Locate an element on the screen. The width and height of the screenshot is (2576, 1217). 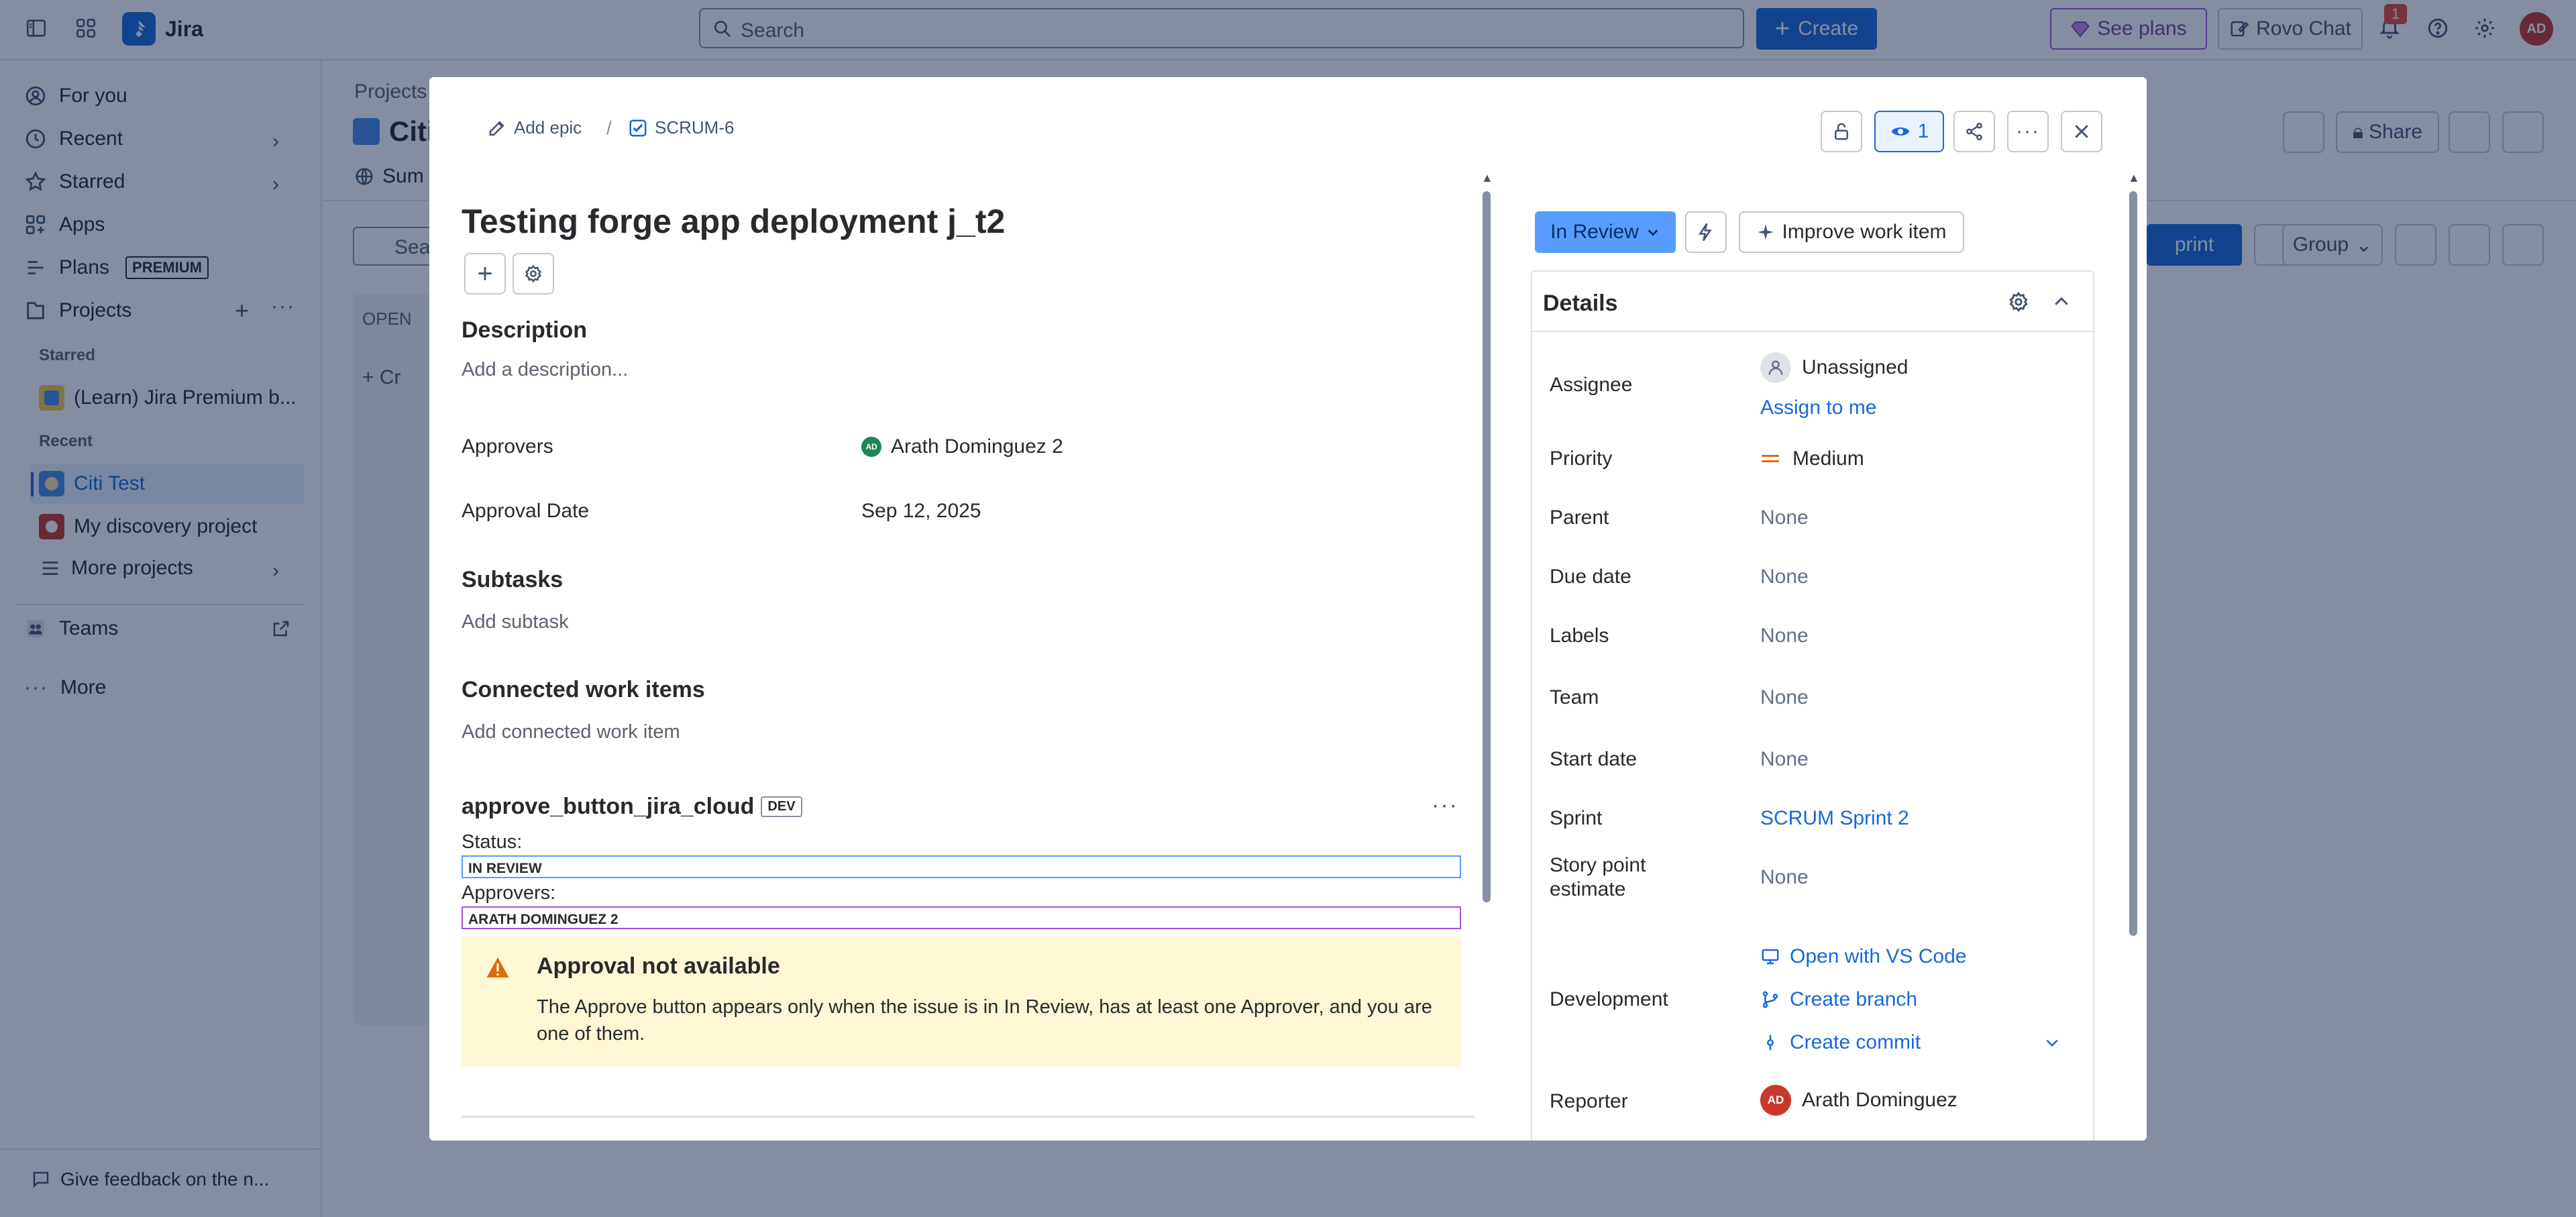
watch-button: 1 is located at coordinates (1909, 131).